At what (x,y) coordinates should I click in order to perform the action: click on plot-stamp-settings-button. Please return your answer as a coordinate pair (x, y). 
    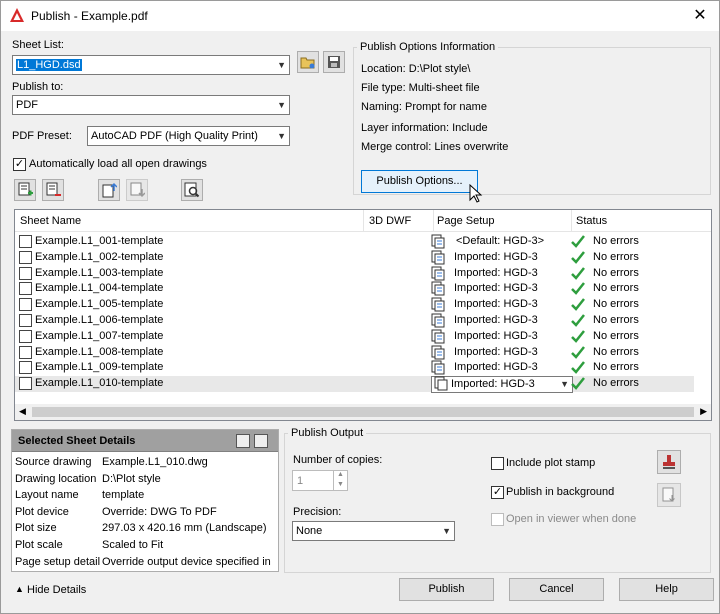
    Looking at the image, I should click on (669, 462).